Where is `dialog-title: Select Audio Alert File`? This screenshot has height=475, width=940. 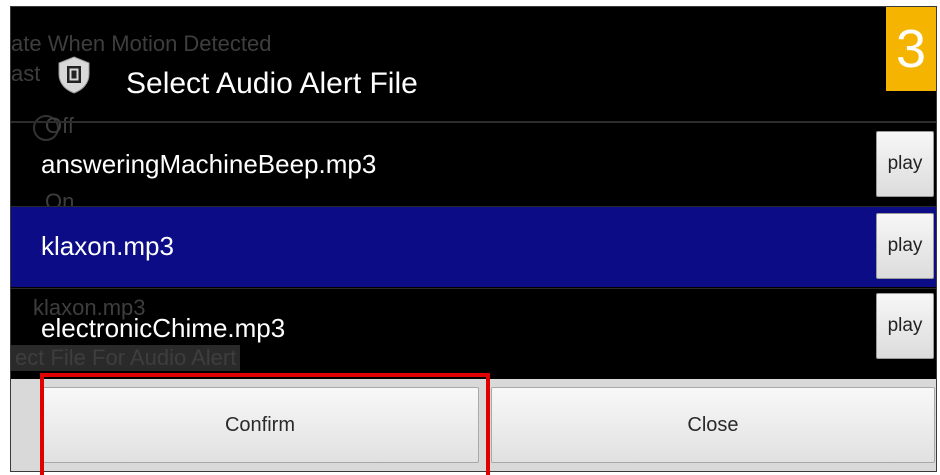 dialog-title: Select Audio Alert File is located at coordinates (272, 83).